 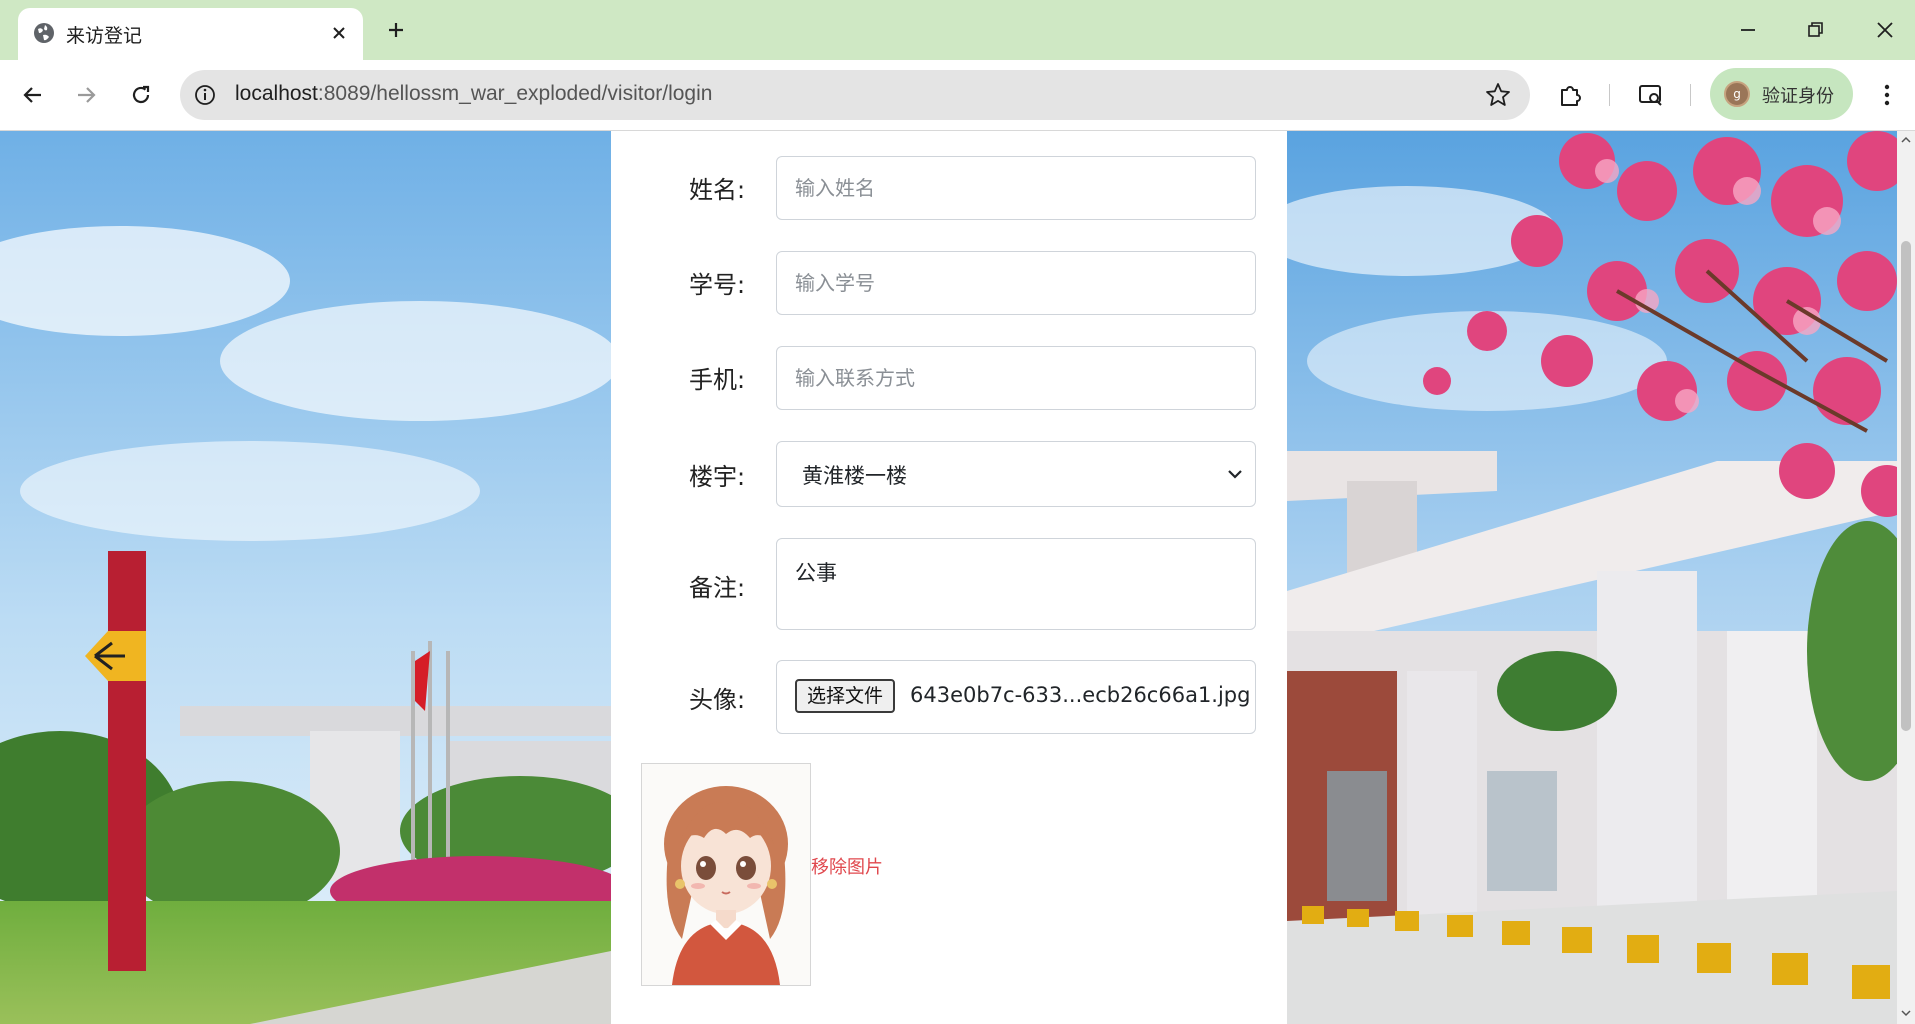 What do you see at coordinates (816, 573) in the screenshot?
I see `remark-value: 公事` at bounding box center [816, 573].